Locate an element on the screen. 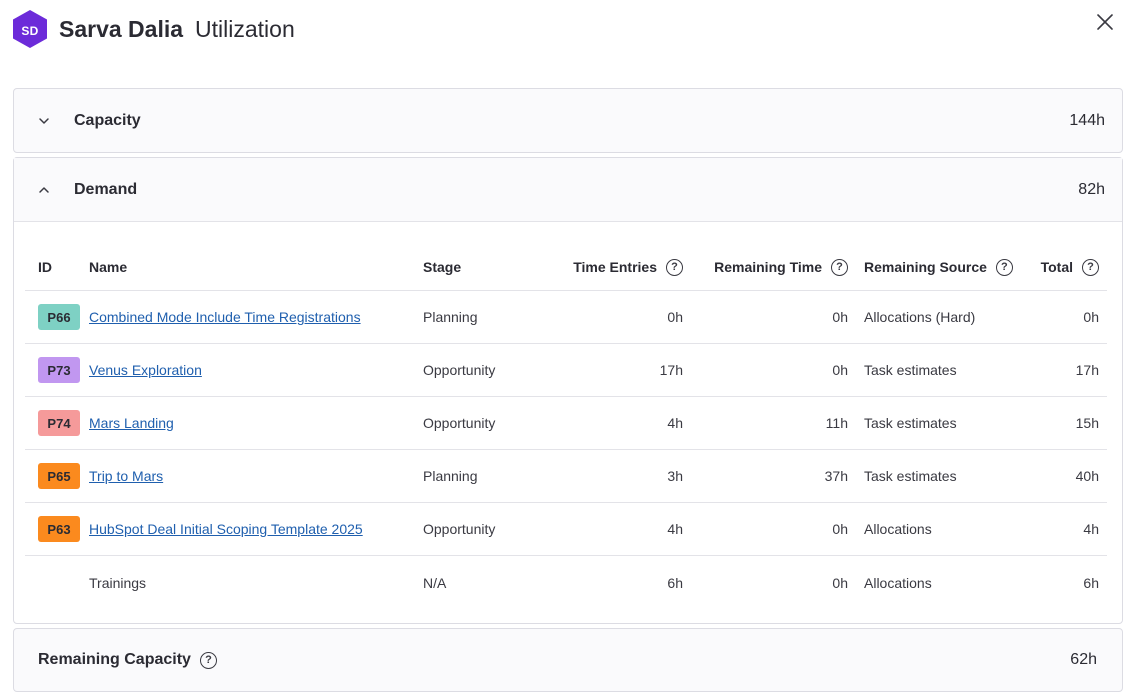  column-header-total: Total ? is located at coordinates (1064, 267).